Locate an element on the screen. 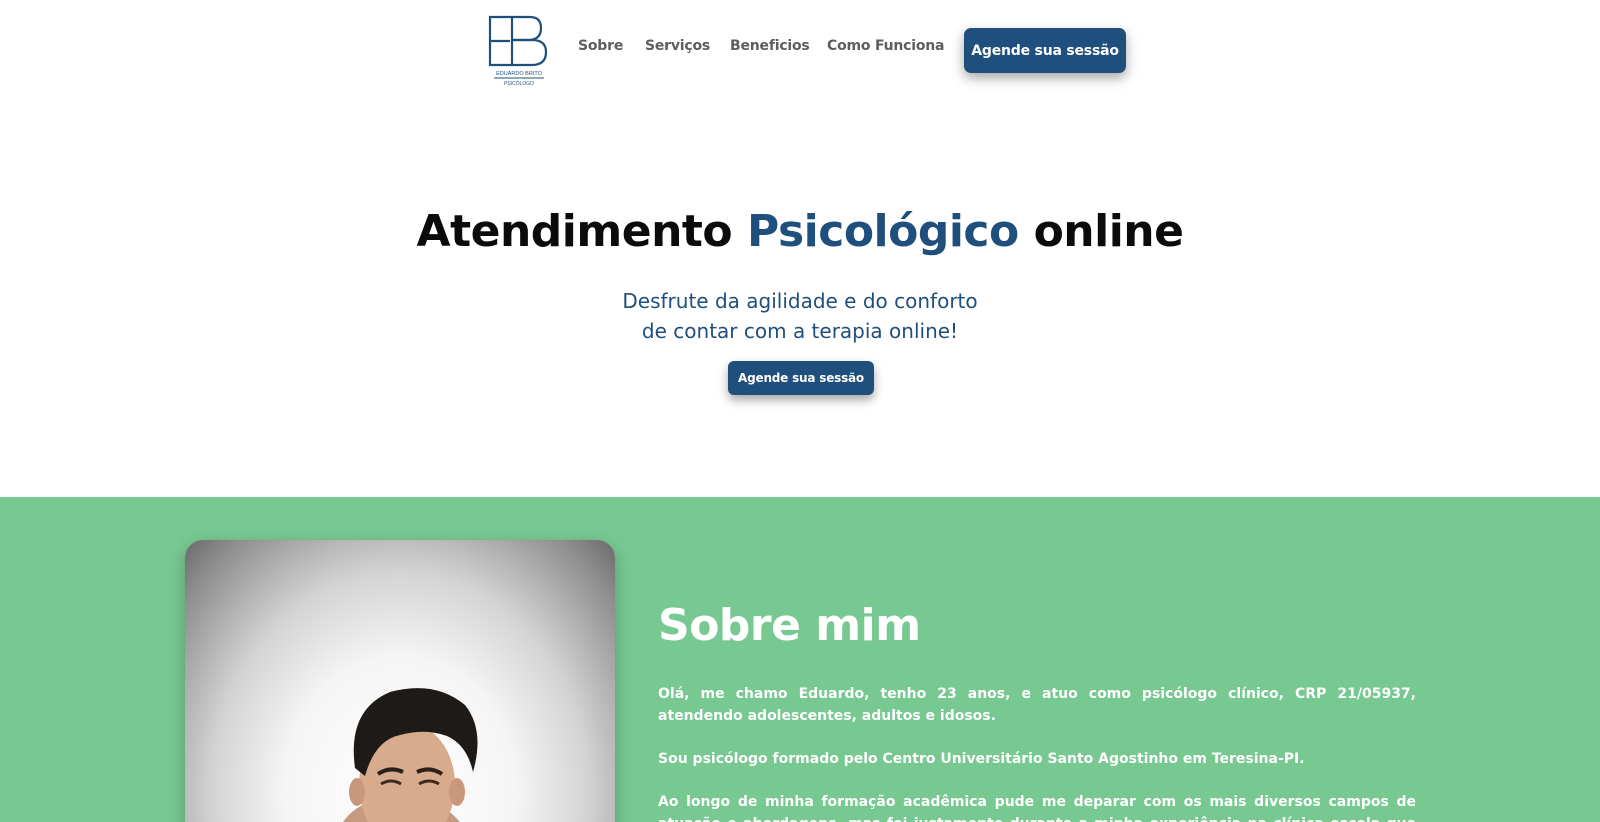 The image size is (1600, 822). nav-link-sobre: Sobre is located at coordinates (600, 46).